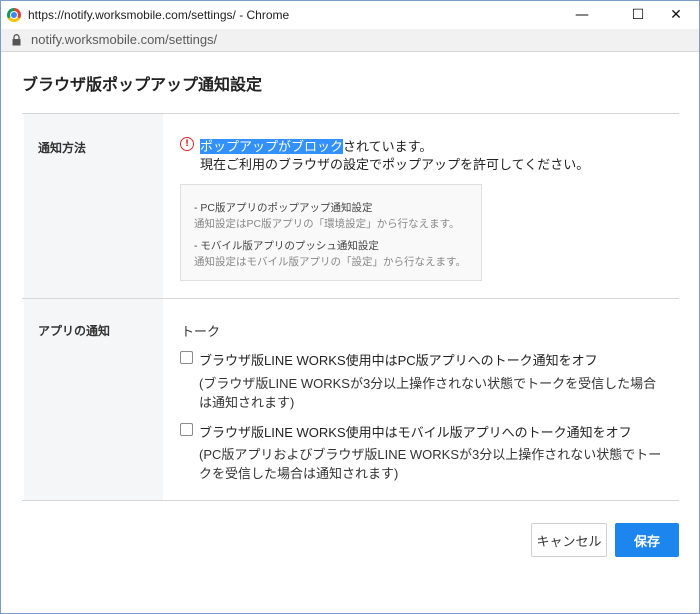  I want to click on warning-rest: されています。, so click(388, 146).